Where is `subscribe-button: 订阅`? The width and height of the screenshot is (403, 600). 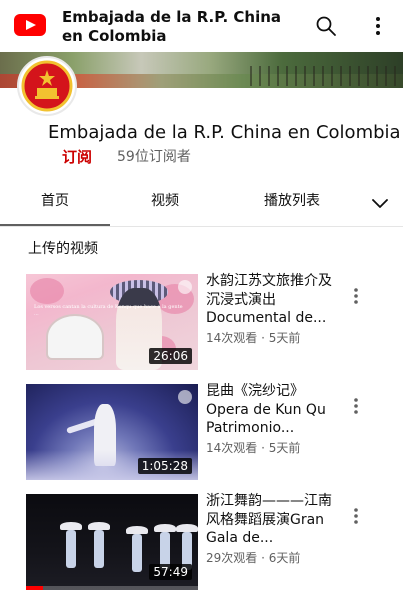
subscribe-button: 订阅 is located at coordinates (77, 157).